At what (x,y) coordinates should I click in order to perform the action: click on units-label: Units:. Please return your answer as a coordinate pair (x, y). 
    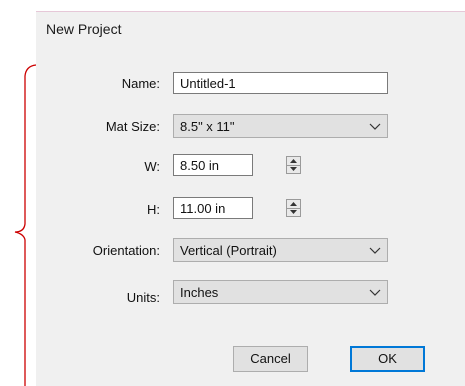
    Looking at the image, I should click on (143, 297).